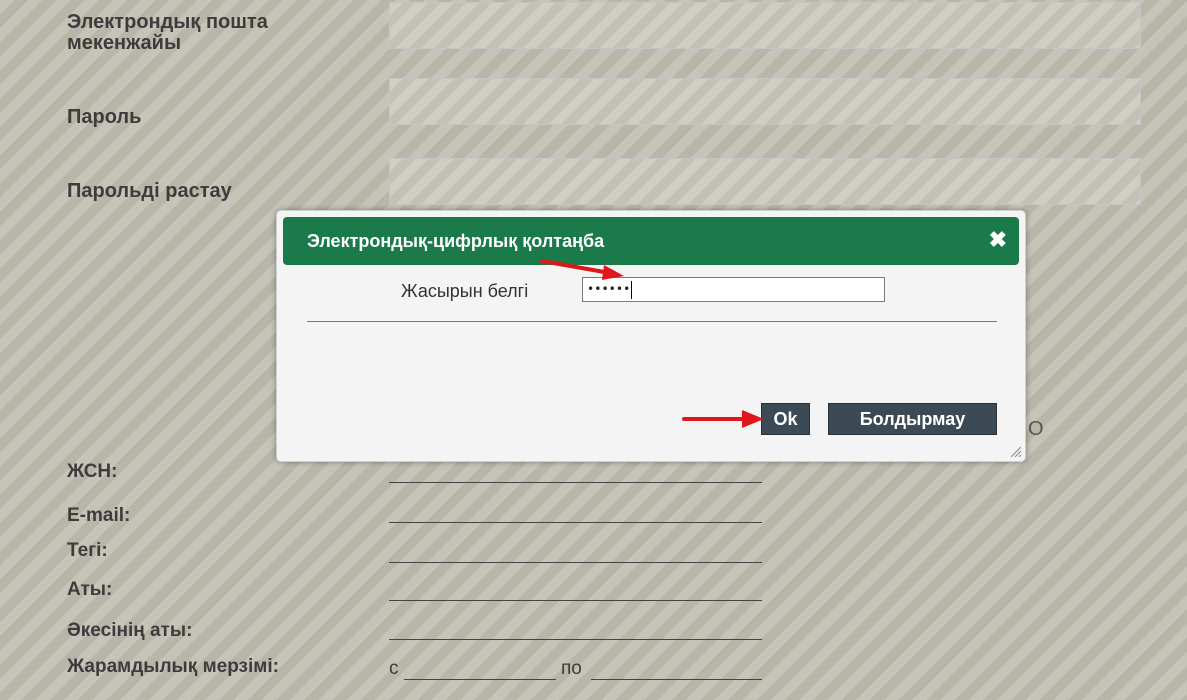 The image size is (1187, 700). Describe the element at coordinates (765, 101) in the screenshot. I see `password-field` at that location.